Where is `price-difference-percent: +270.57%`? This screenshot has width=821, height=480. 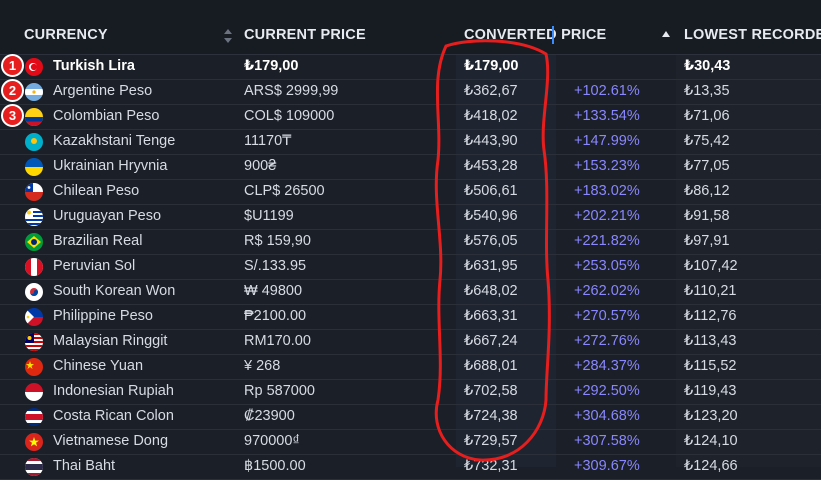
price-difference-percent: +270.57% is located at coordinates (607, 316).